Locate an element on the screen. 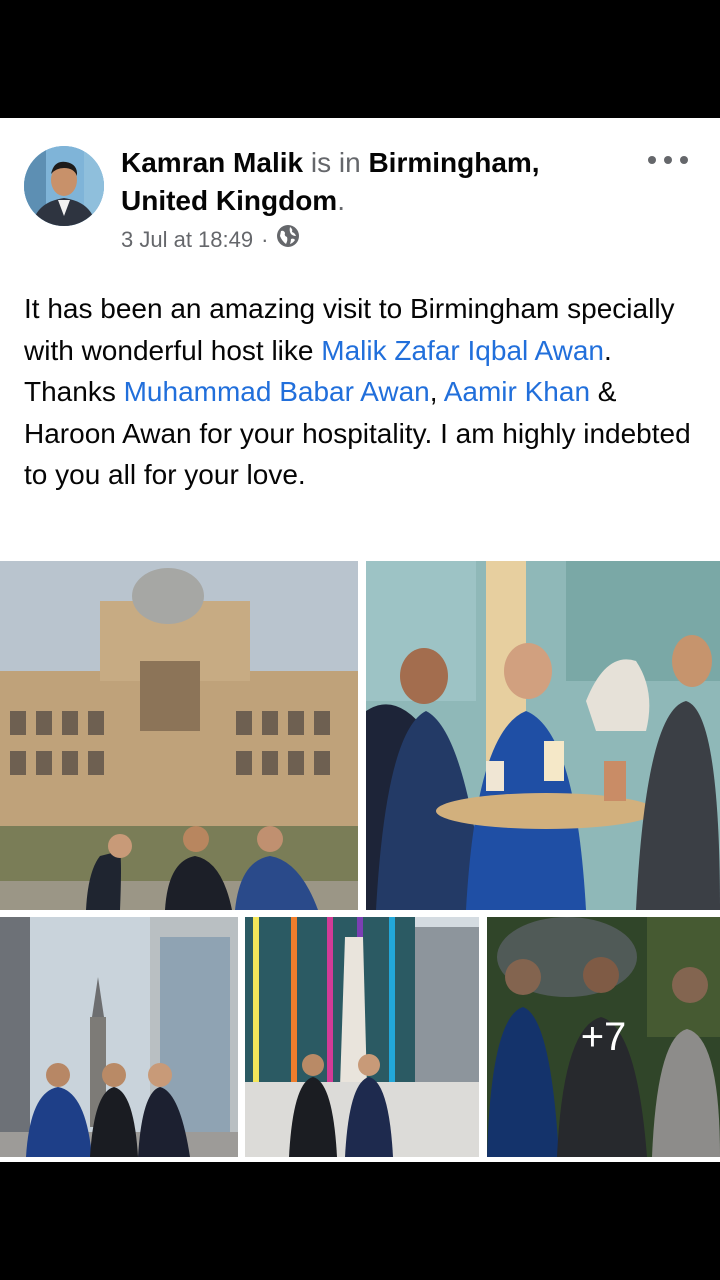 This screenshot has height=1280, width=720. bottom-black-bar is located at coordinates (360, 1221).